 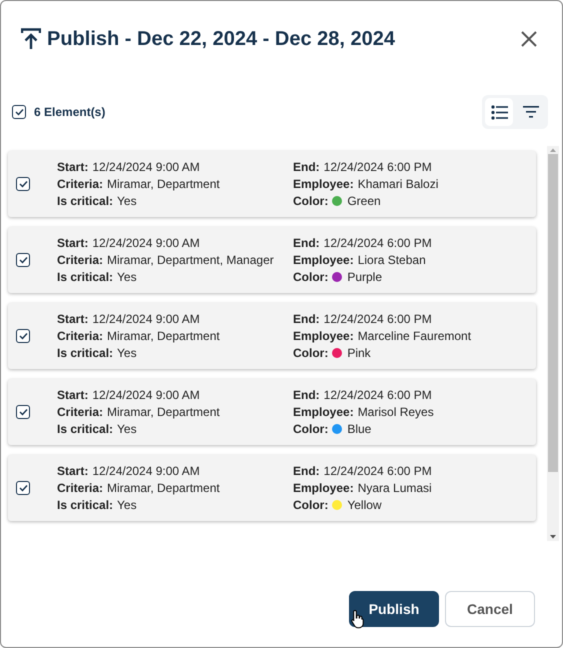 What do you see at coordinates (363, 488) in the screenshot?
I see `field-text: Employee: Nyara Lumasi` at bounding box center [363, 488].